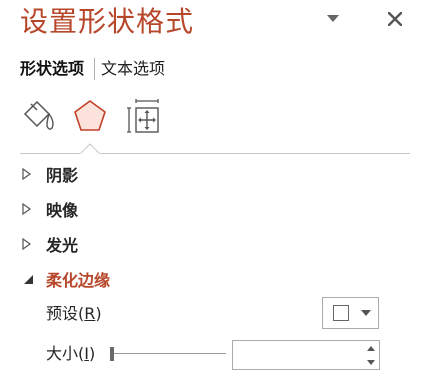 The width and height of the screenshot is (427, 383). What do you see at coordinates (366, 313) in the screenshot?
I see `dropdown-caret-icon` at bounding box center [366, 313].